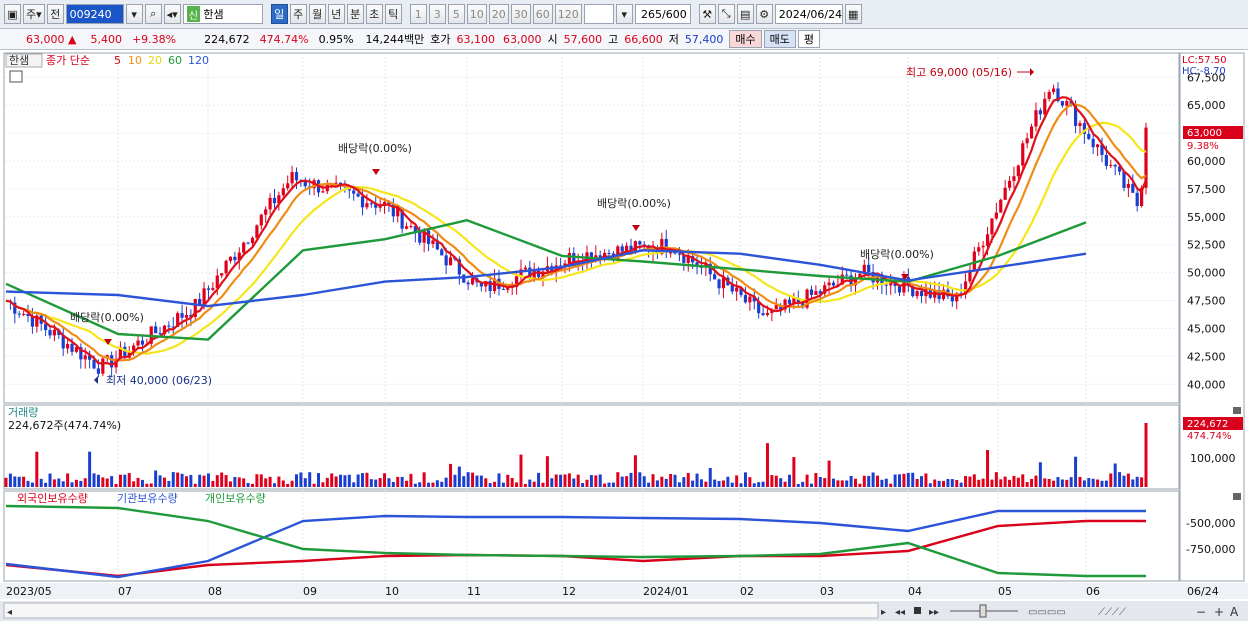 The image size is (1248, 621). Describe the element at coordinates (662, 14) in the screenshot. I see `count-field: 265/600` at that location.